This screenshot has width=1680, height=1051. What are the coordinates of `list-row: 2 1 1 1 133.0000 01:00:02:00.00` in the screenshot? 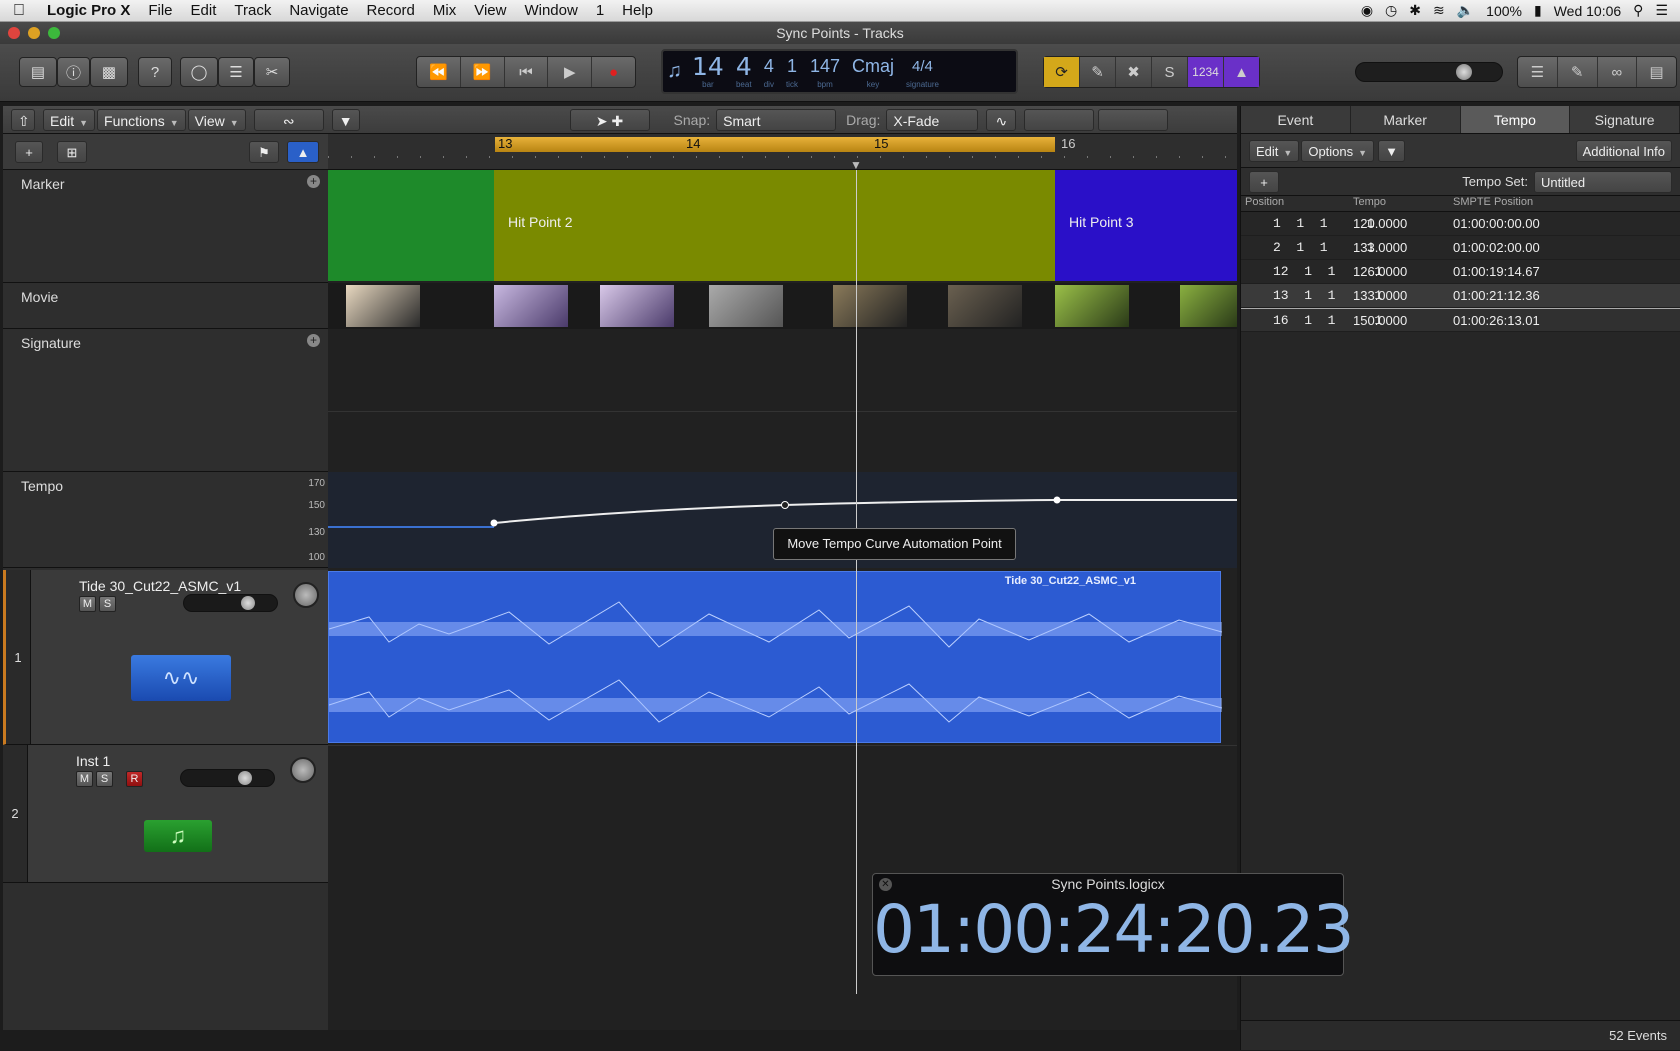 It's located at (1460, 248).